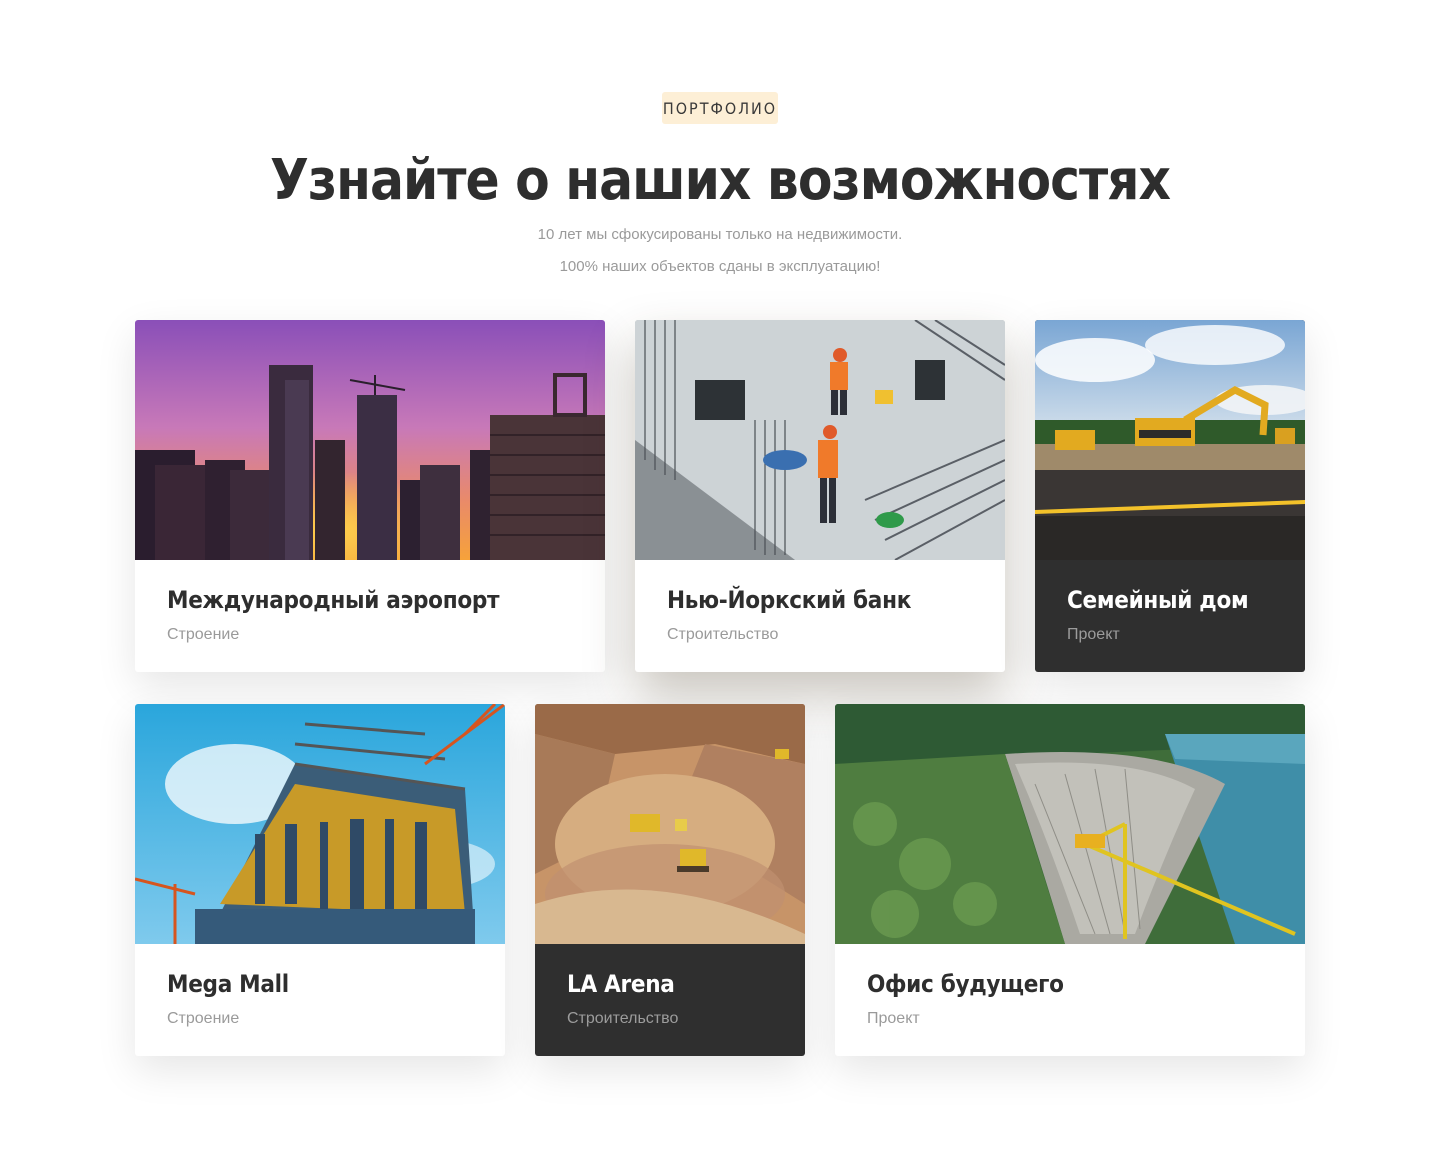  What do you see at coordinates (1158, 600) in the screenshot?
I see `project-title: Семейный дом` at bounding box center [1158, 600].